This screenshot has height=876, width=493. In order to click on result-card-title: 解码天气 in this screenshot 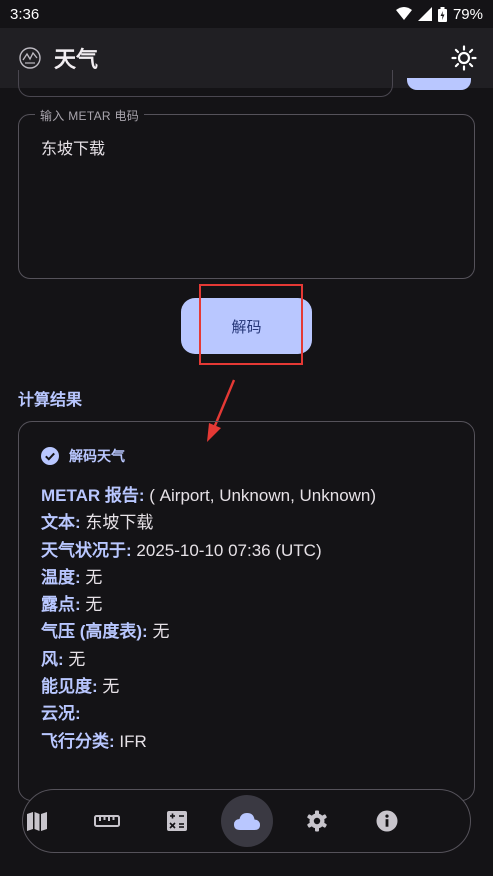, I will do `click(97, 456)`.